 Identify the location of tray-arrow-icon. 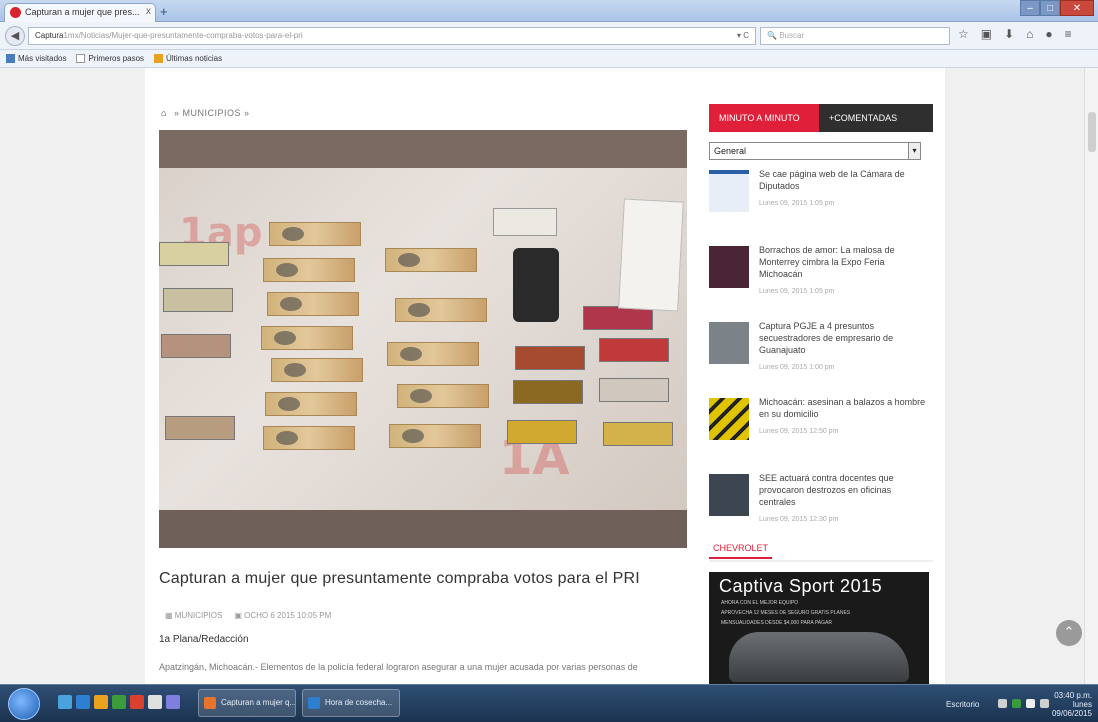
(1002, 703).